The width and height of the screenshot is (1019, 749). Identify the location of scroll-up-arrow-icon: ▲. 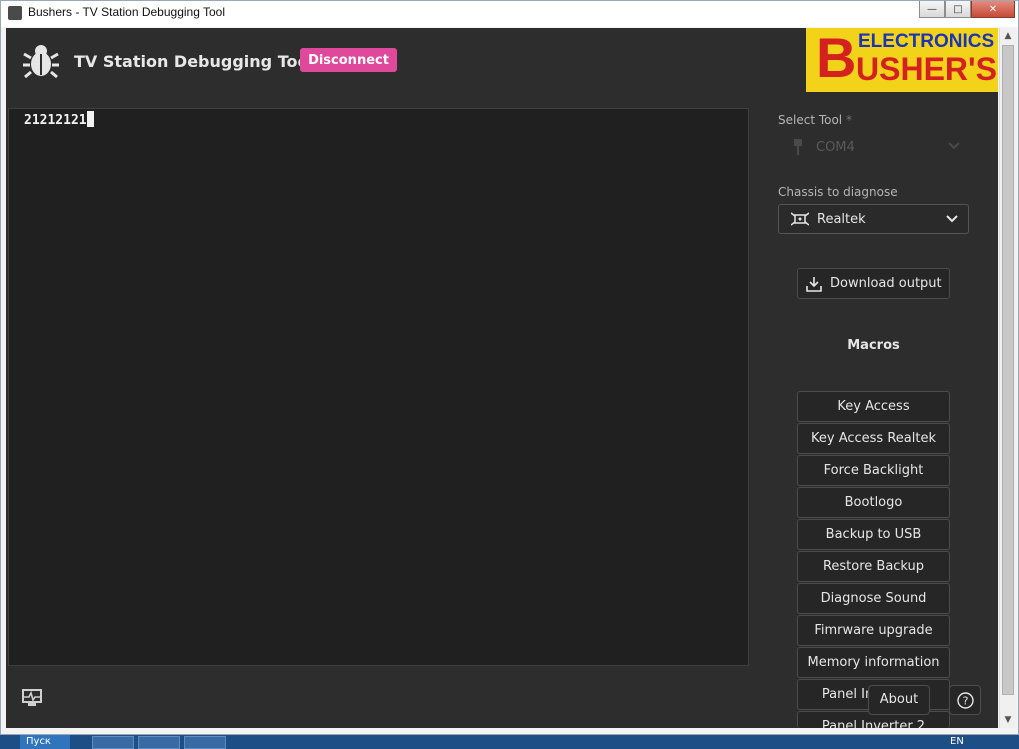
(1008, 36).